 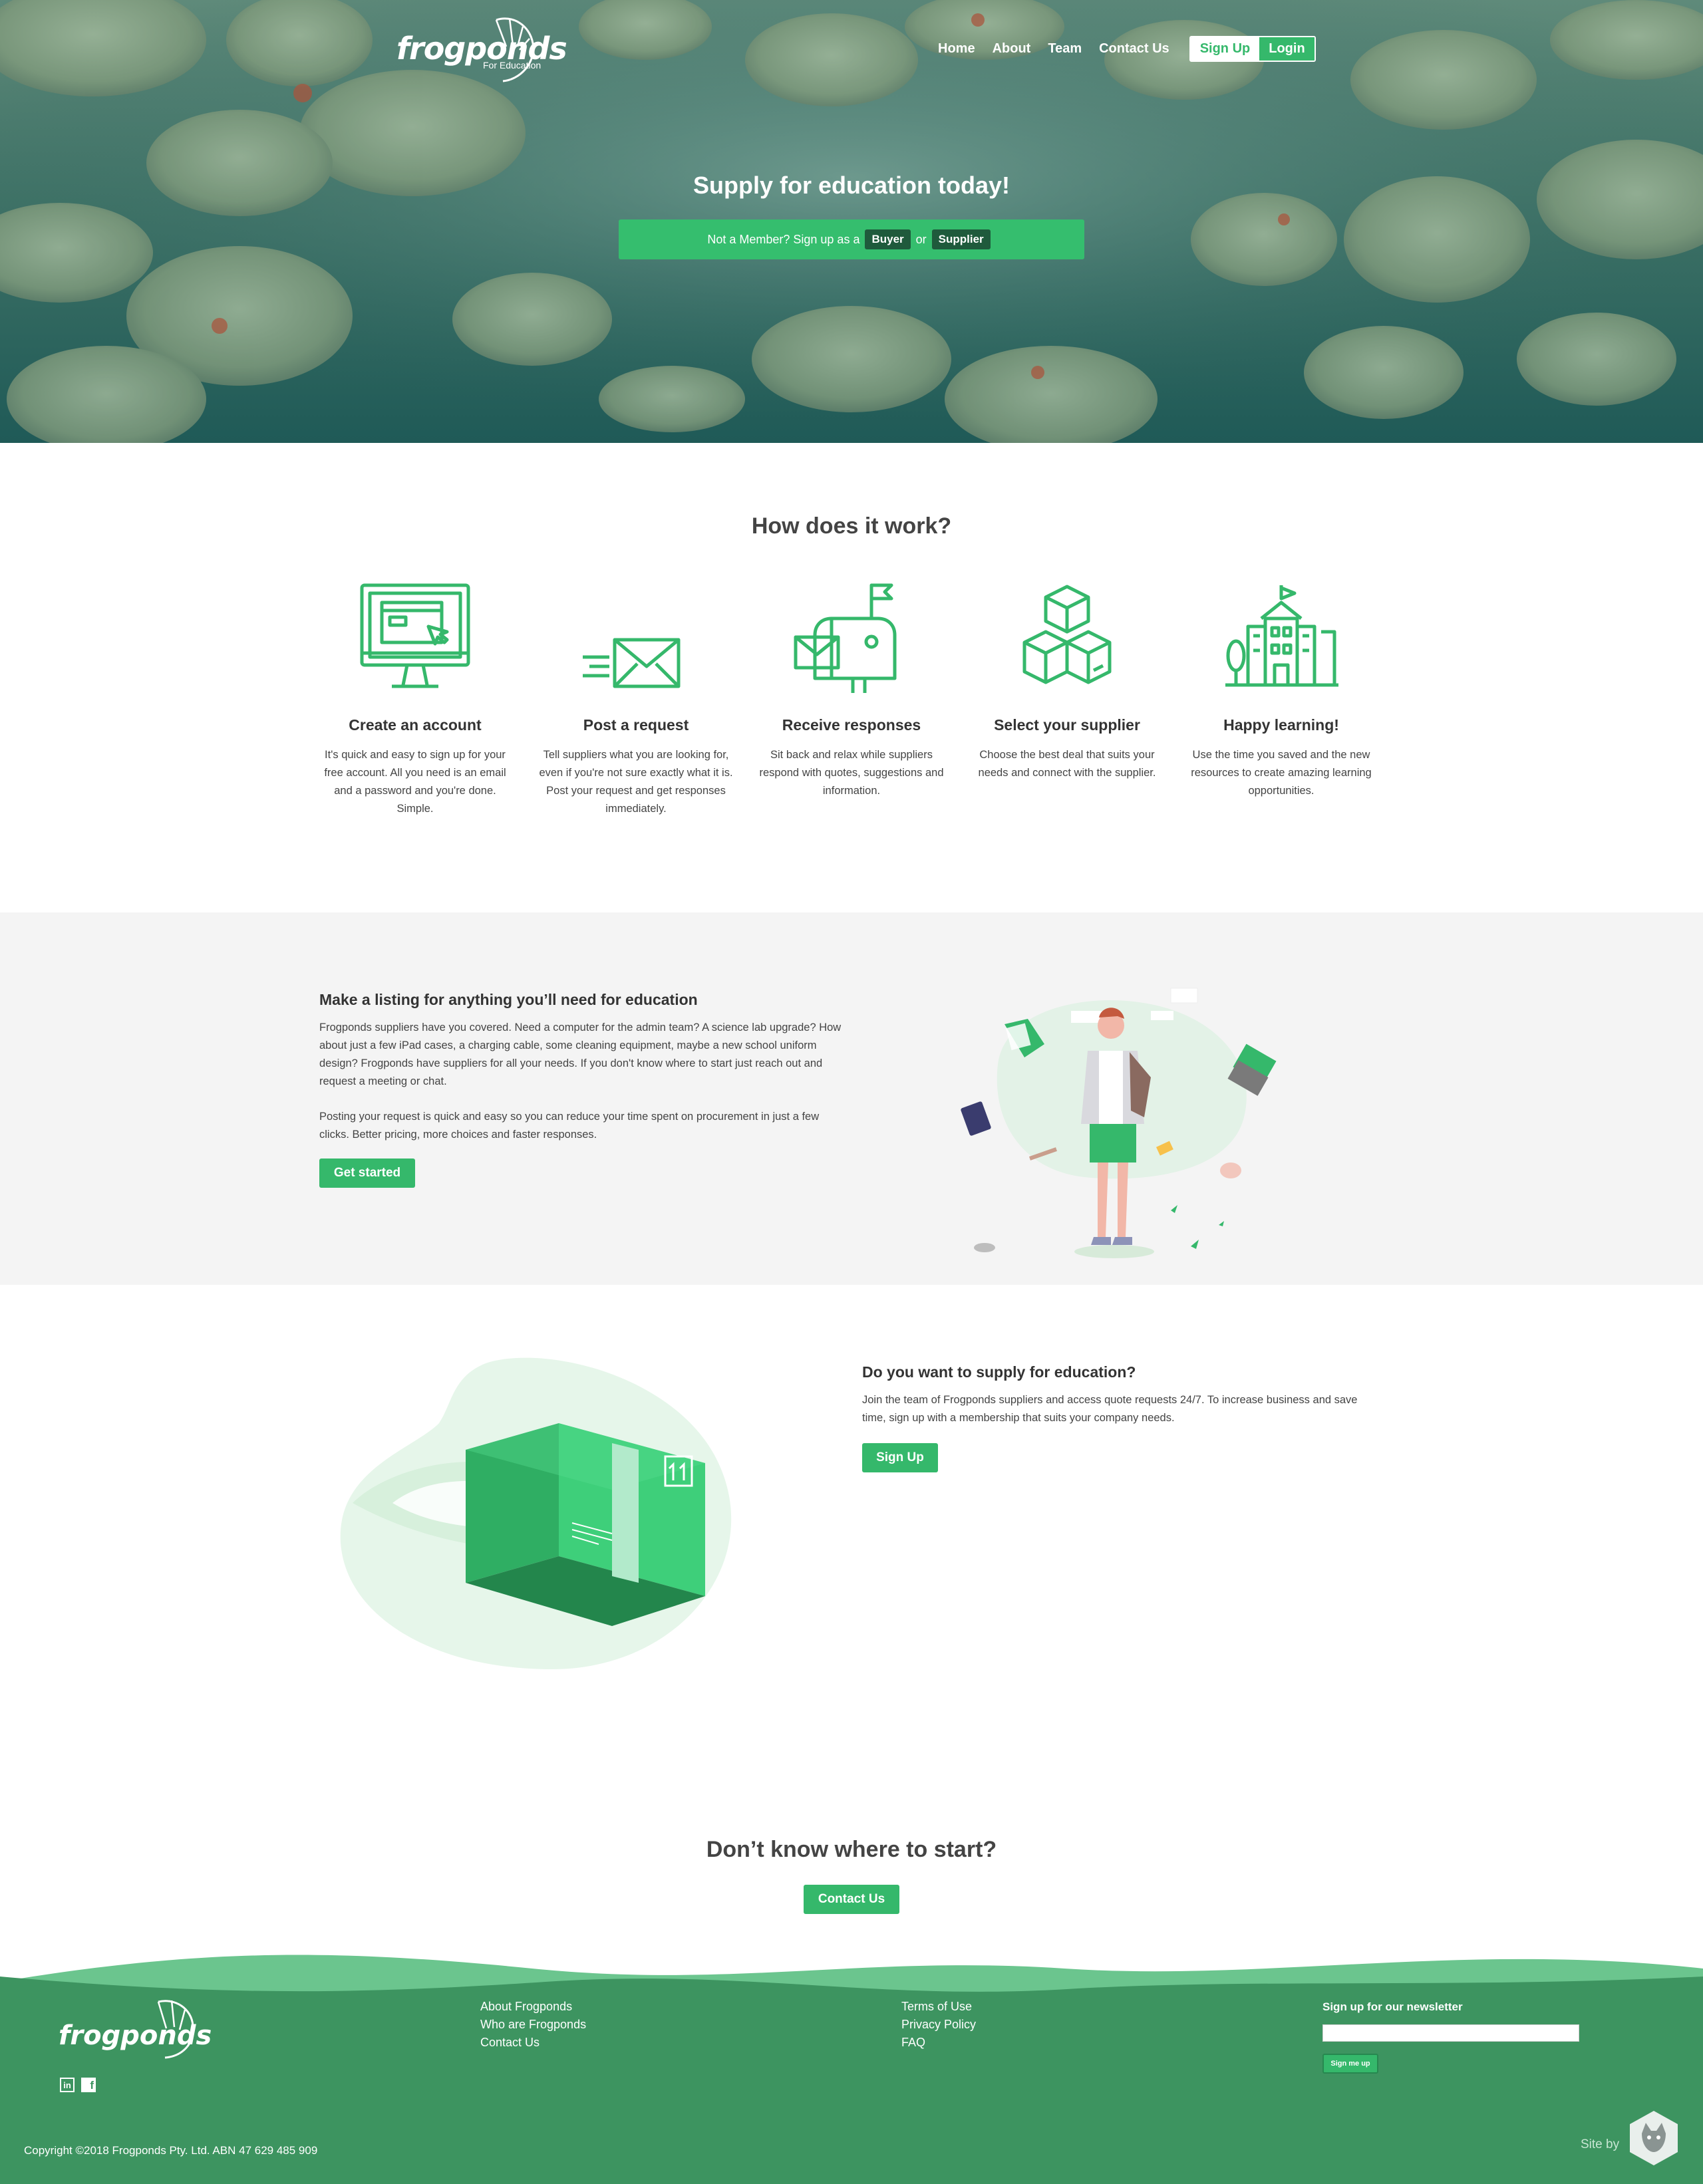 I want to click on how-it-works-title: How does it work?, so click(x=851, y=526).